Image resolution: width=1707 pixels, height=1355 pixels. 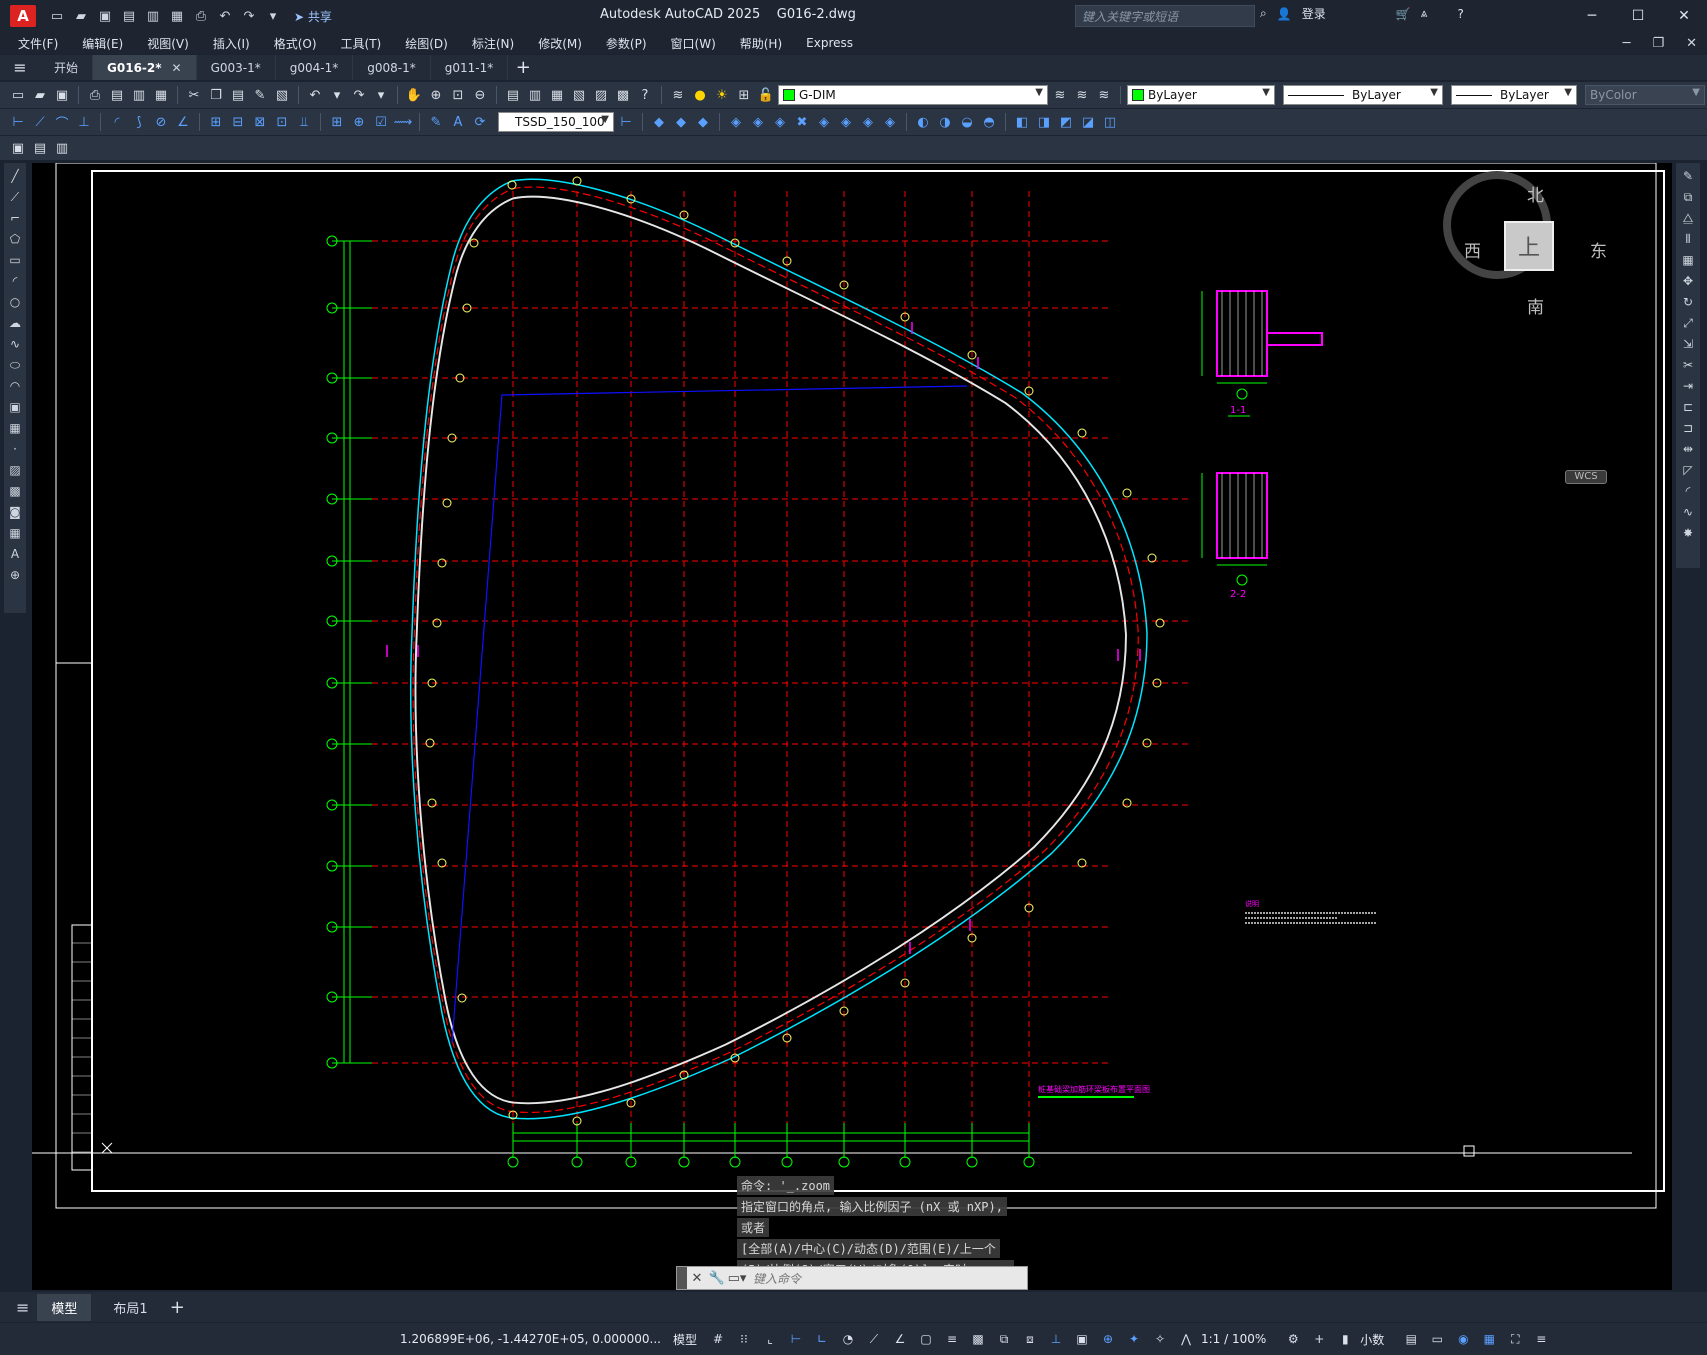 I want to click on layer-dropdown: G-DIM ▼, so click(x=913, y=95).